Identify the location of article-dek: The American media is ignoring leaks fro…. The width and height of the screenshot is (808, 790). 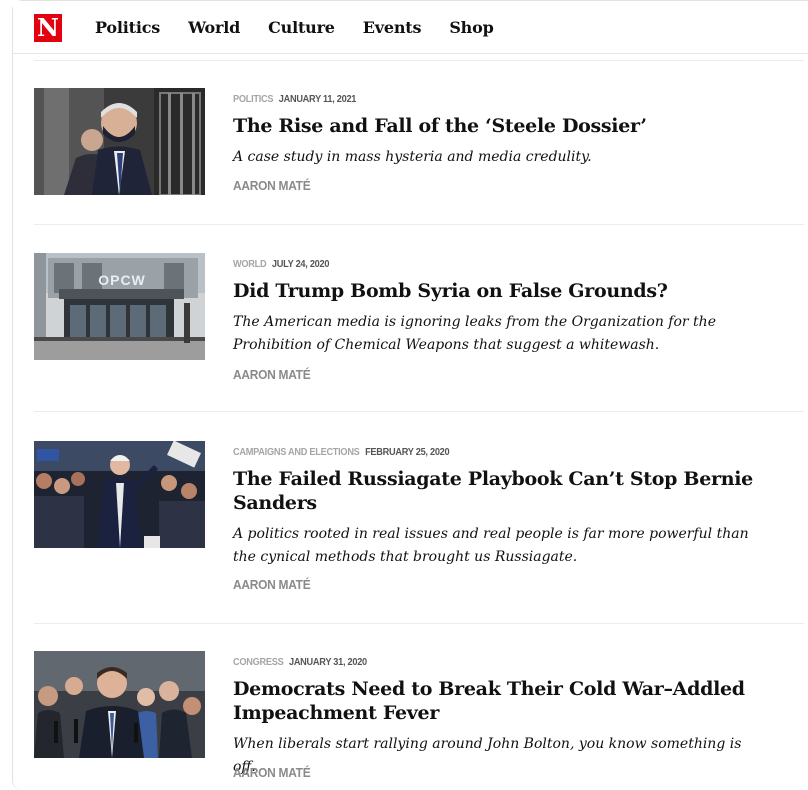
(474, 333).